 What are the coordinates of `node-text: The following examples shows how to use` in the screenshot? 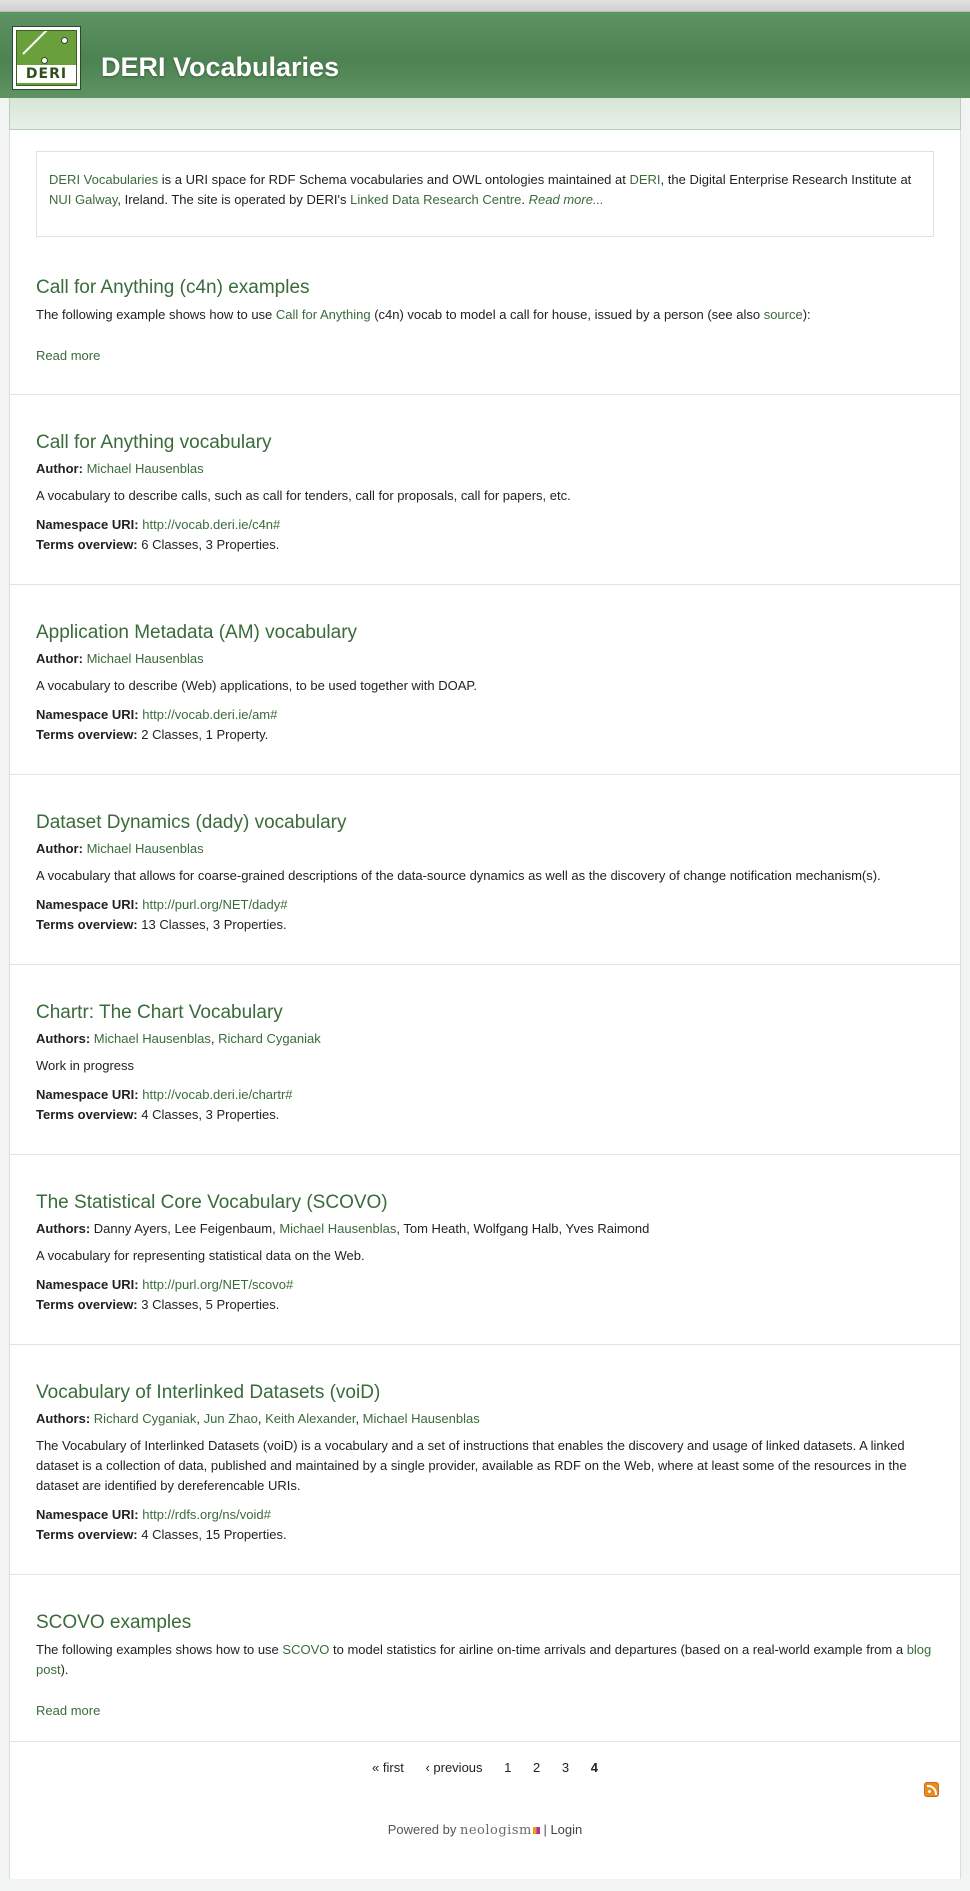 It's located at (159, 1649).